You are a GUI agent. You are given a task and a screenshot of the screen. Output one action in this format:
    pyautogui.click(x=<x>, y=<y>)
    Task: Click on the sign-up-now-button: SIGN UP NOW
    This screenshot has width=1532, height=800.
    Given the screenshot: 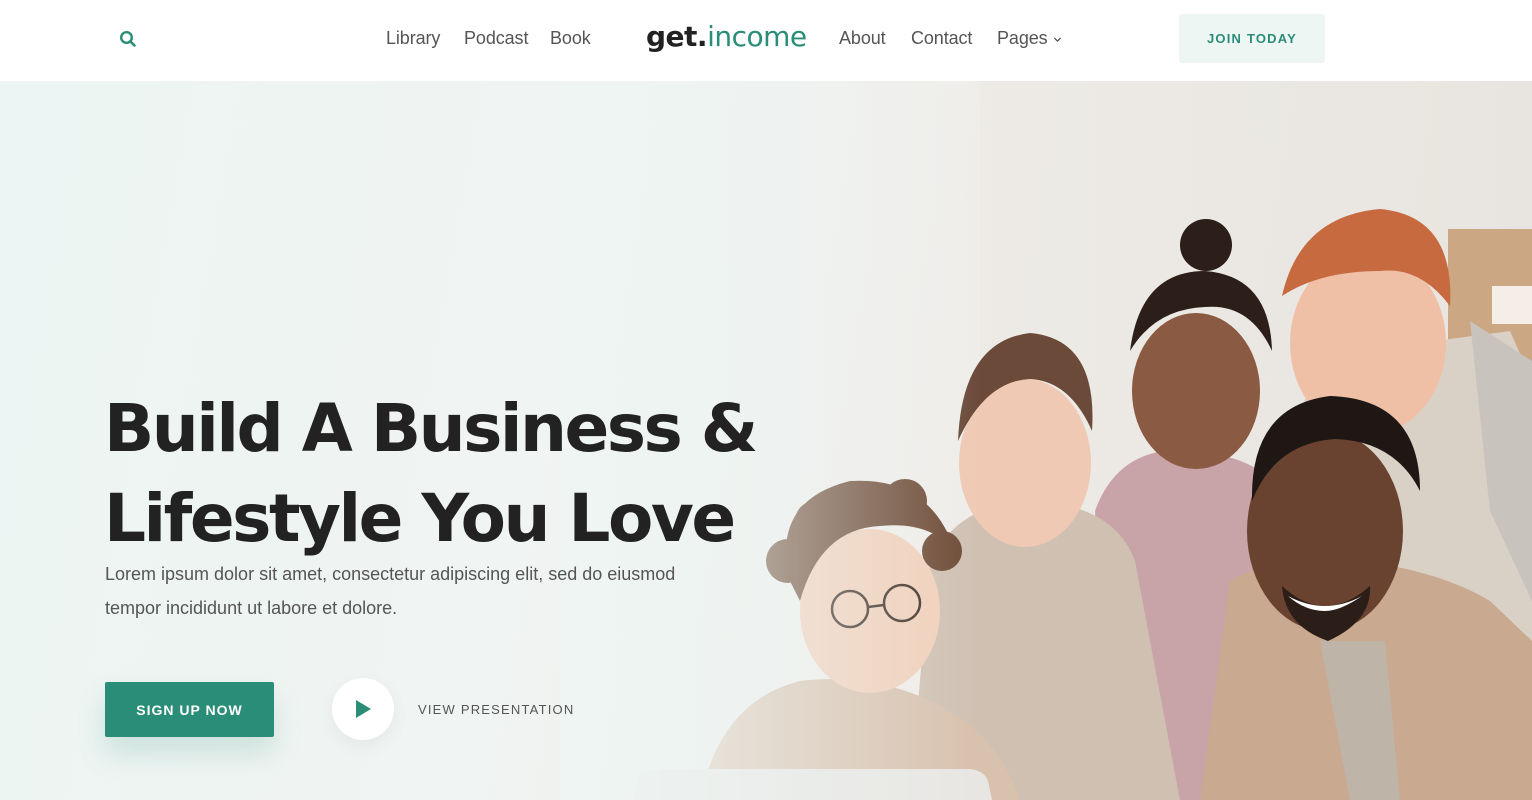 What is the action you would take?
    pyautogui.click(x=189, y=709)
    